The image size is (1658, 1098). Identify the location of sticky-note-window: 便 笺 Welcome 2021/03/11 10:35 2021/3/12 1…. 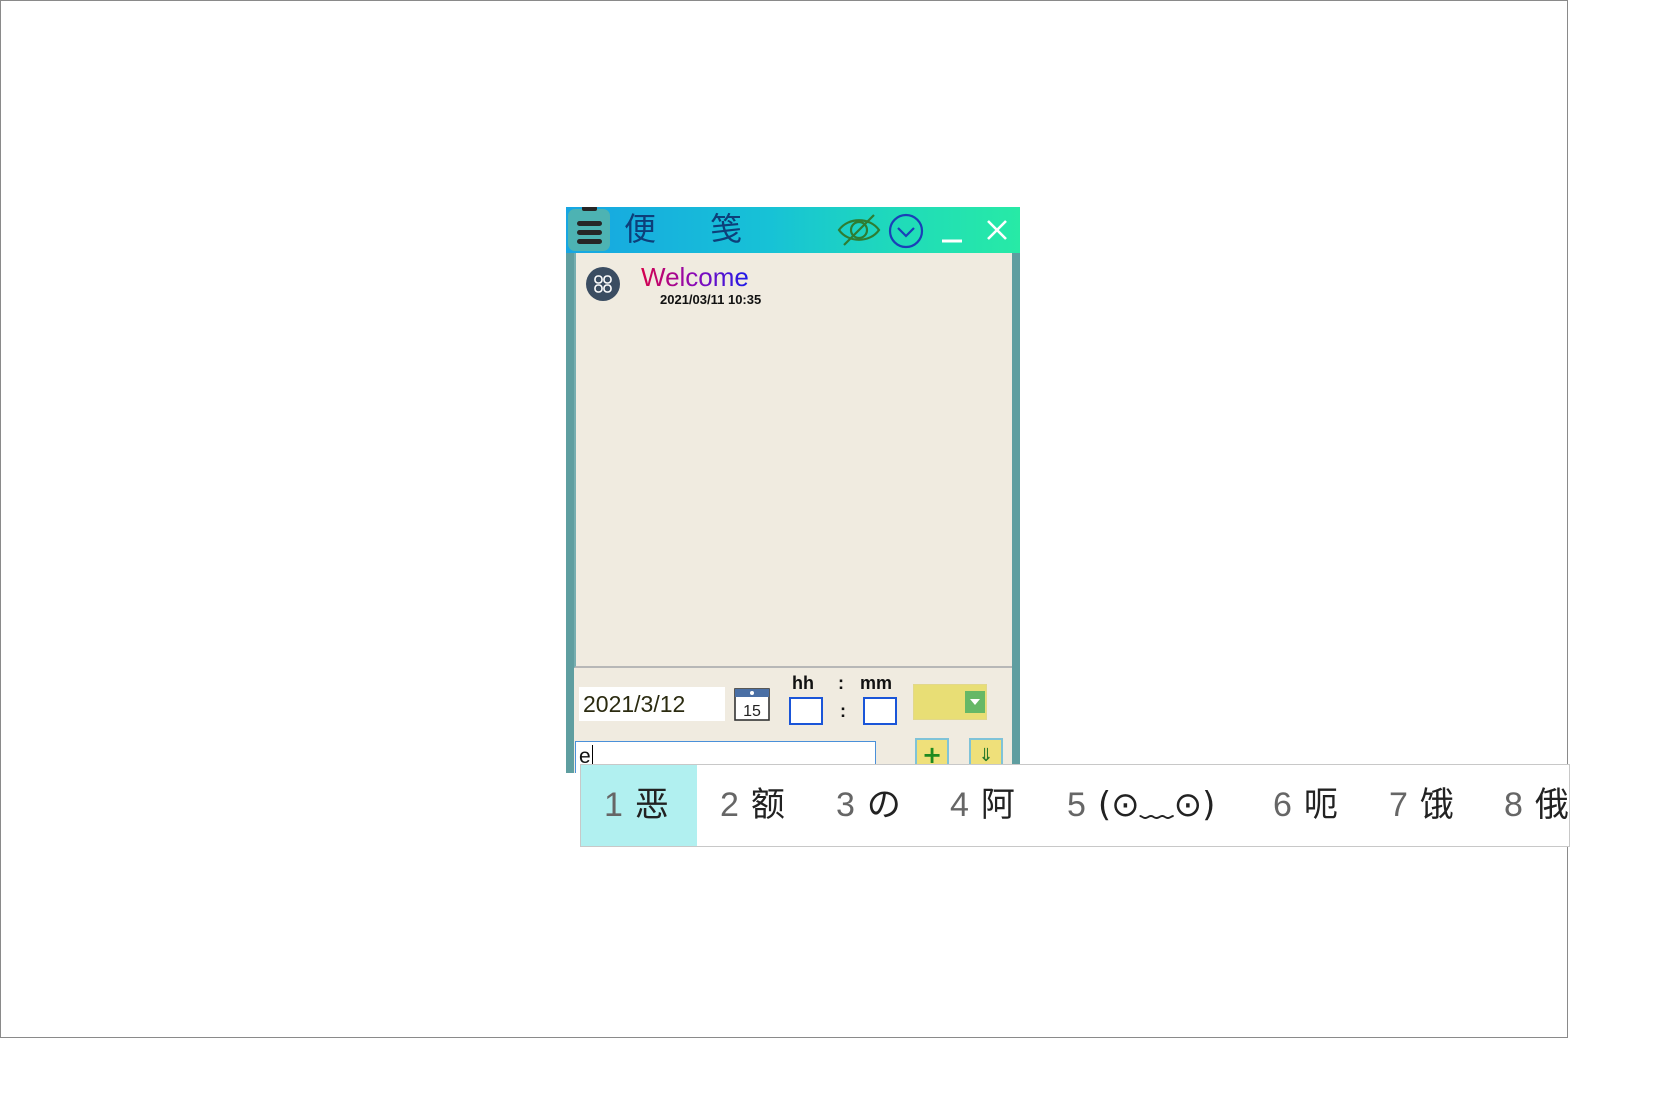
(793, 490).